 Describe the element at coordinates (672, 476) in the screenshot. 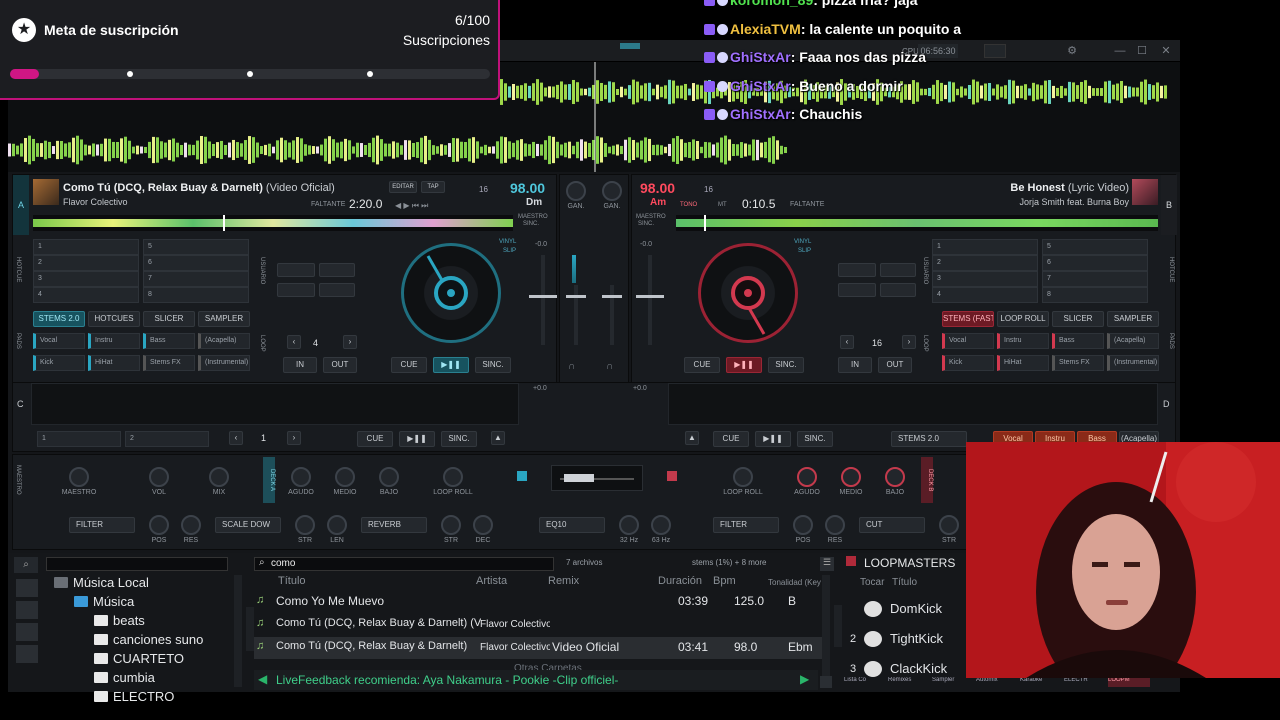

I see `crossfader-assign-b` at that location.